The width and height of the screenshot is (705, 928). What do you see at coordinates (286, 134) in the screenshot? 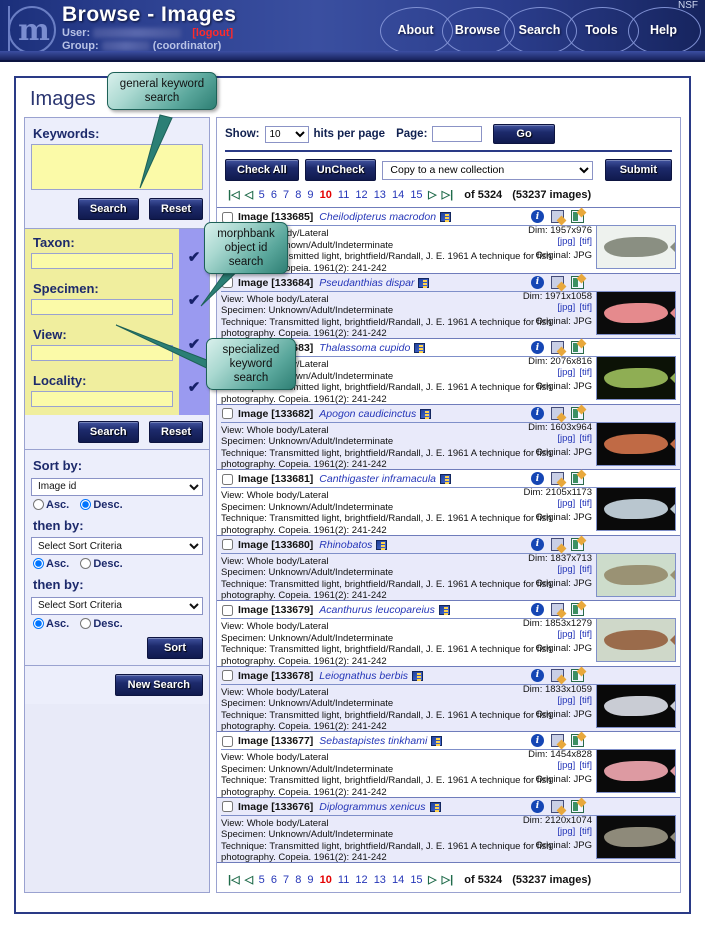
I see `hits-per-page-select: 10` at bounding box center [286, 134].